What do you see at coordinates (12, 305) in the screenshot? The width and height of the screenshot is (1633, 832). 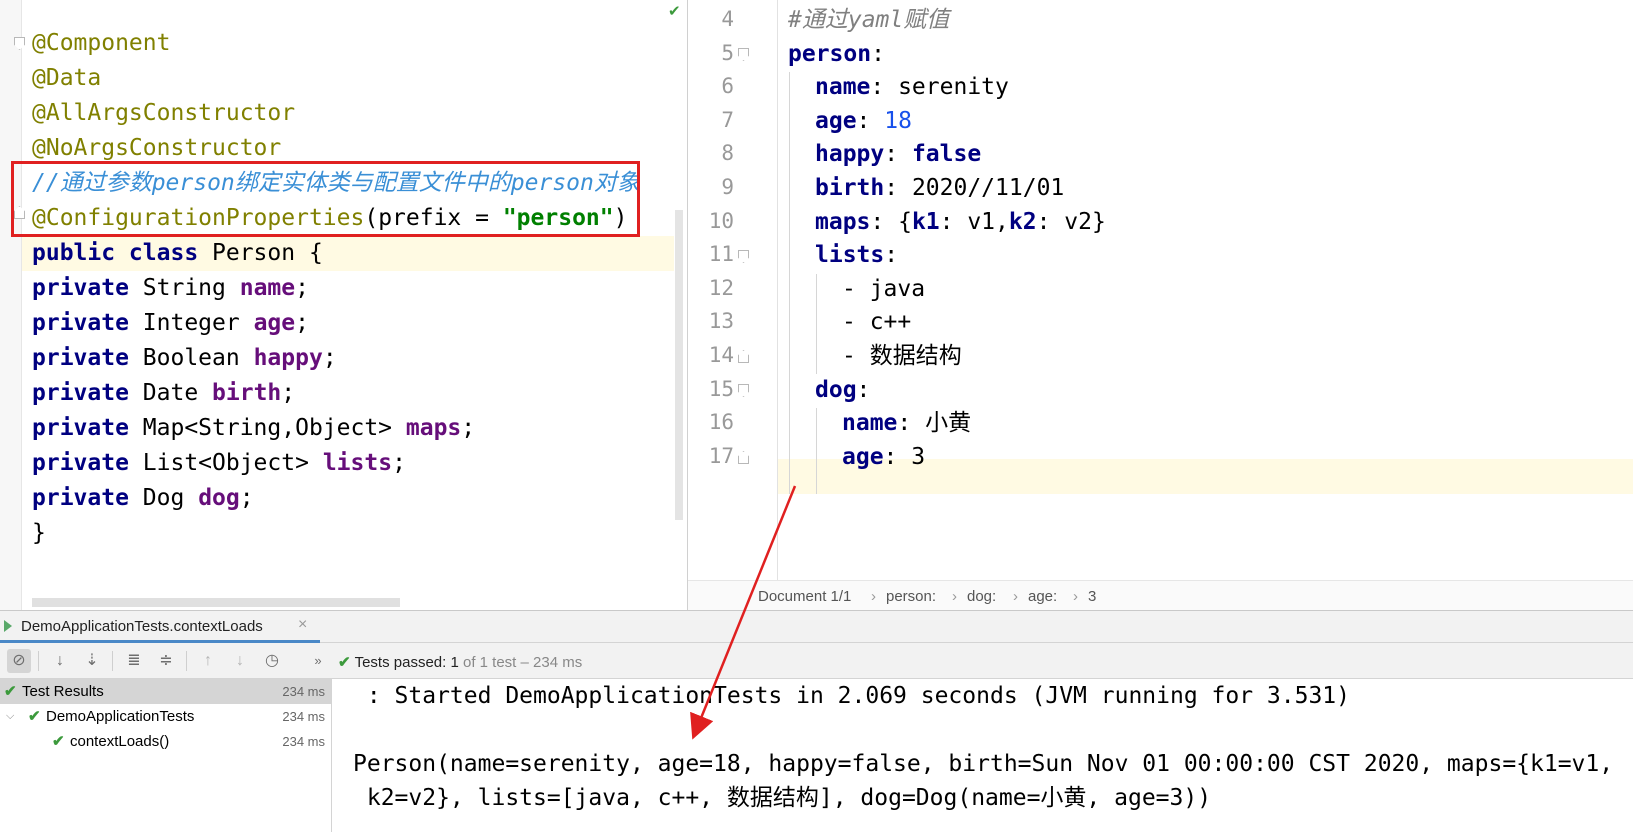 I see `java-editor-gutter` at bounding box center [12, 305].